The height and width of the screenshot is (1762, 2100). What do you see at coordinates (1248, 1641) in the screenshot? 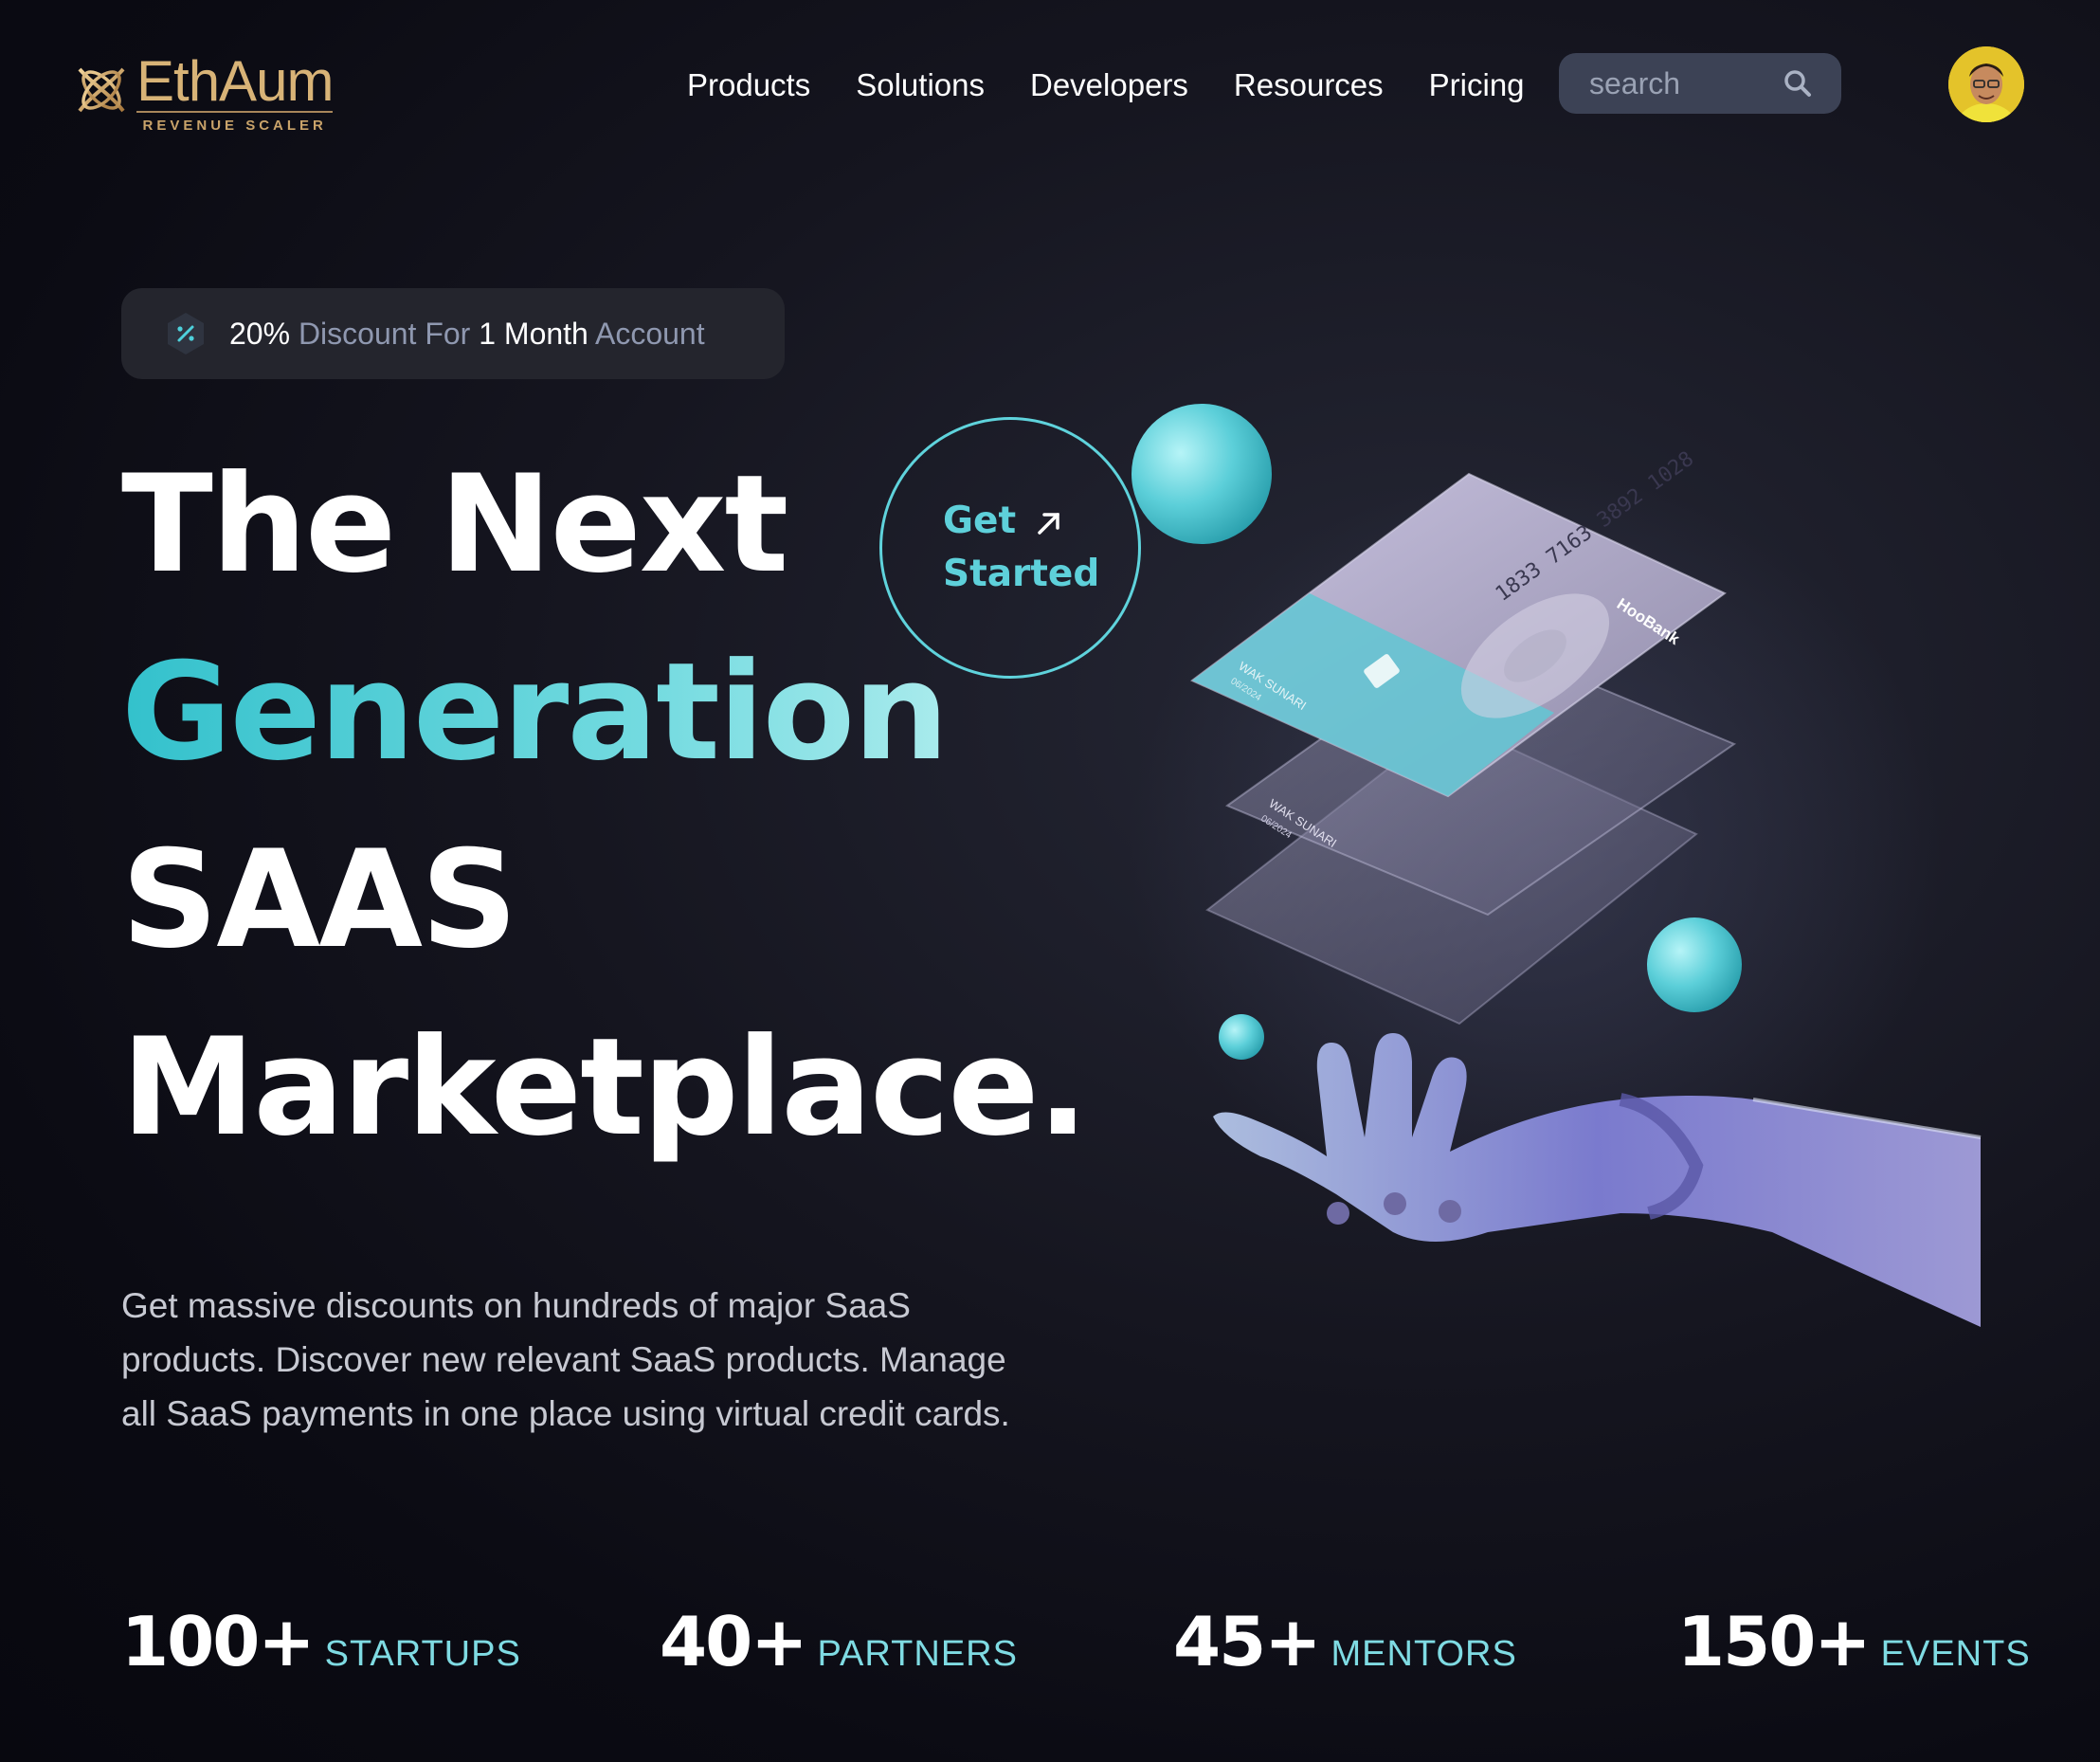
I see `stat-value: 45+` at bounding box center [1248, 1641].